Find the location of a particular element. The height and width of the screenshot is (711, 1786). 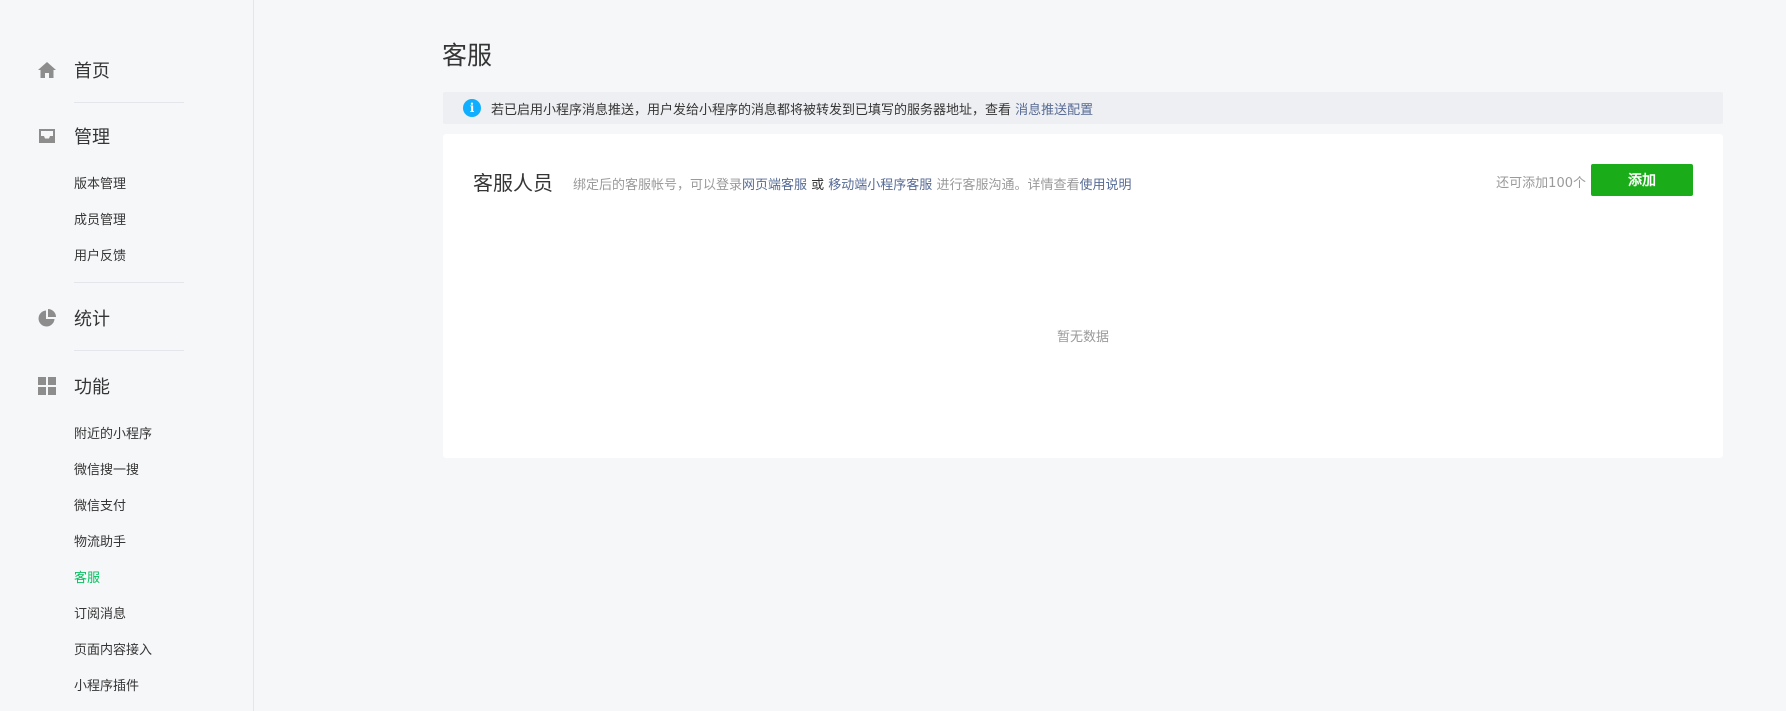

sidebar-item-label: 管理 is located at coordinates (92, 137).